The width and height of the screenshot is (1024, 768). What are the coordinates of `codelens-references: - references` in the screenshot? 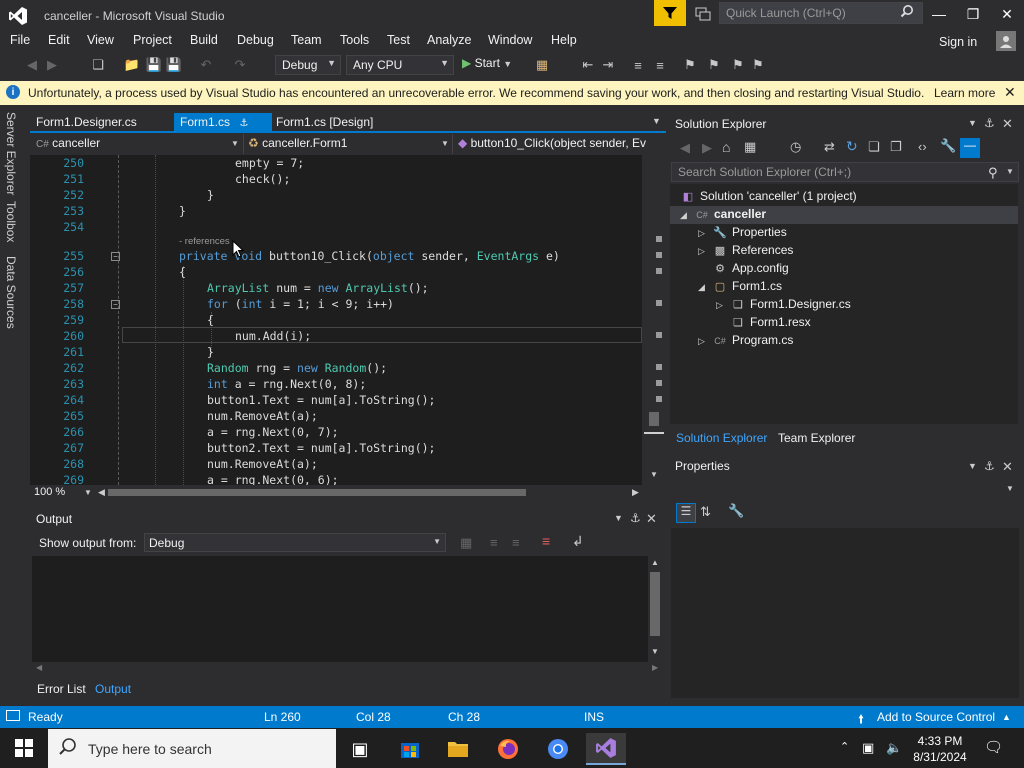 It's located at (204, 241).